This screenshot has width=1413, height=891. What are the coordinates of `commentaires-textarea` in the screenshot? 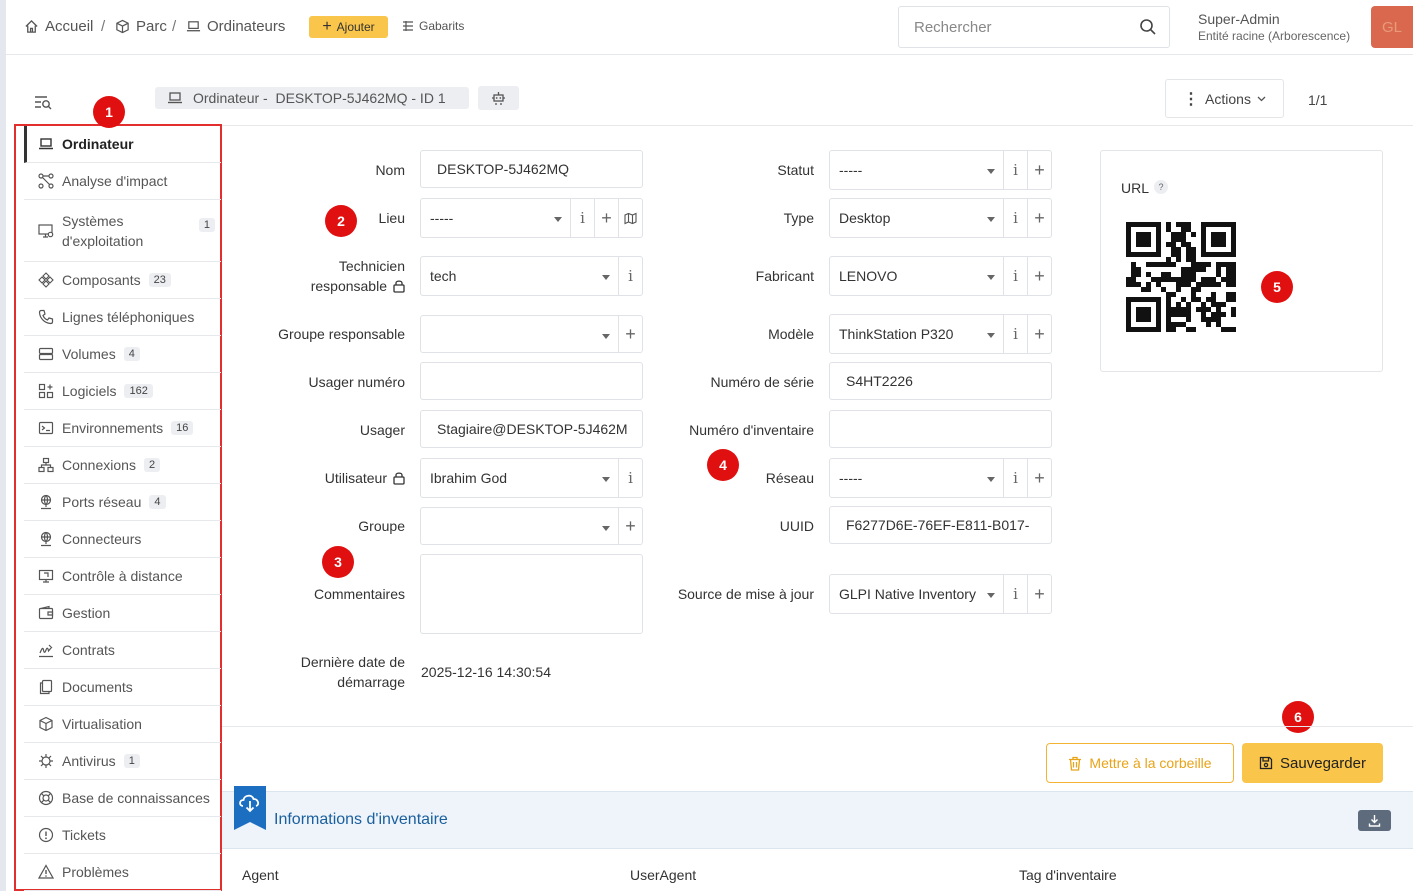 It's located at (531, 594).